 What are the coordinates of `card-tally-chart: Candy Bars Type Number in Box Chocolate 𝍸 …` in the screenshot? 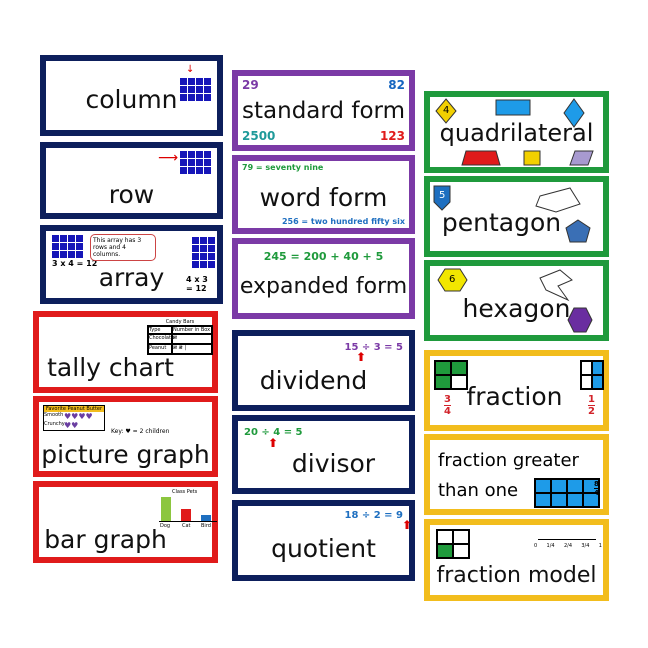 It's located at (125, 352).